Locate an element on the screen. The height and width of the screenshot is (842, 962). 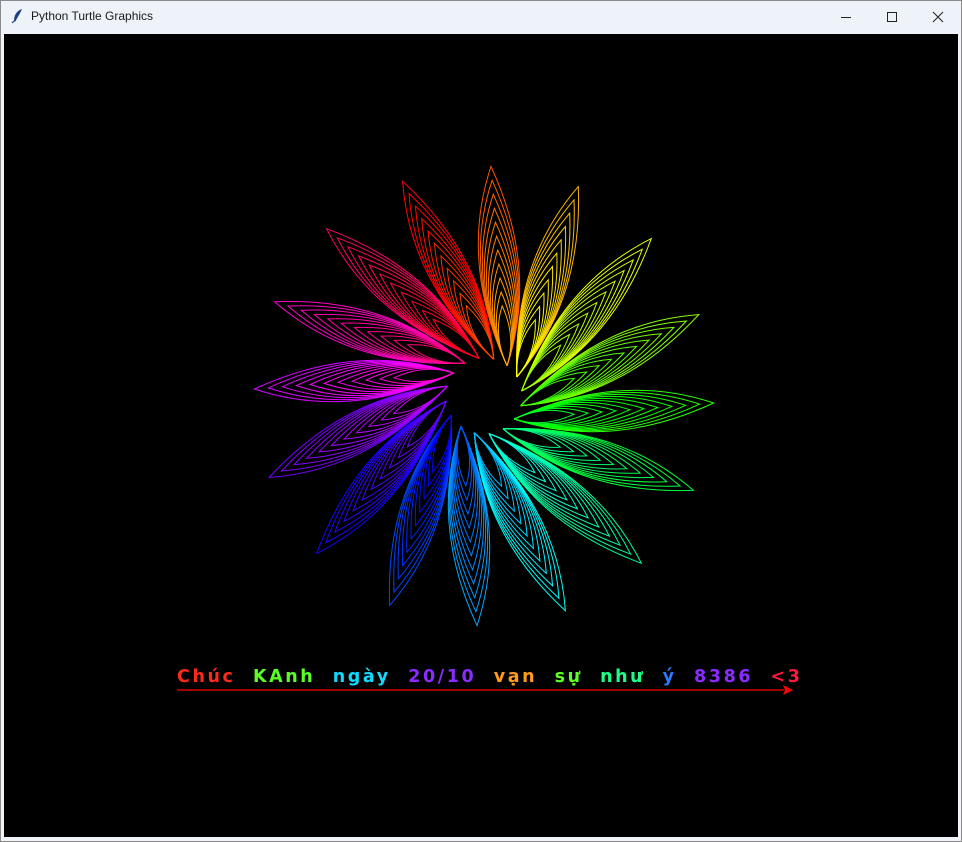
title-bar: Python Turtle Graphics is located at coordinates (481, 16).